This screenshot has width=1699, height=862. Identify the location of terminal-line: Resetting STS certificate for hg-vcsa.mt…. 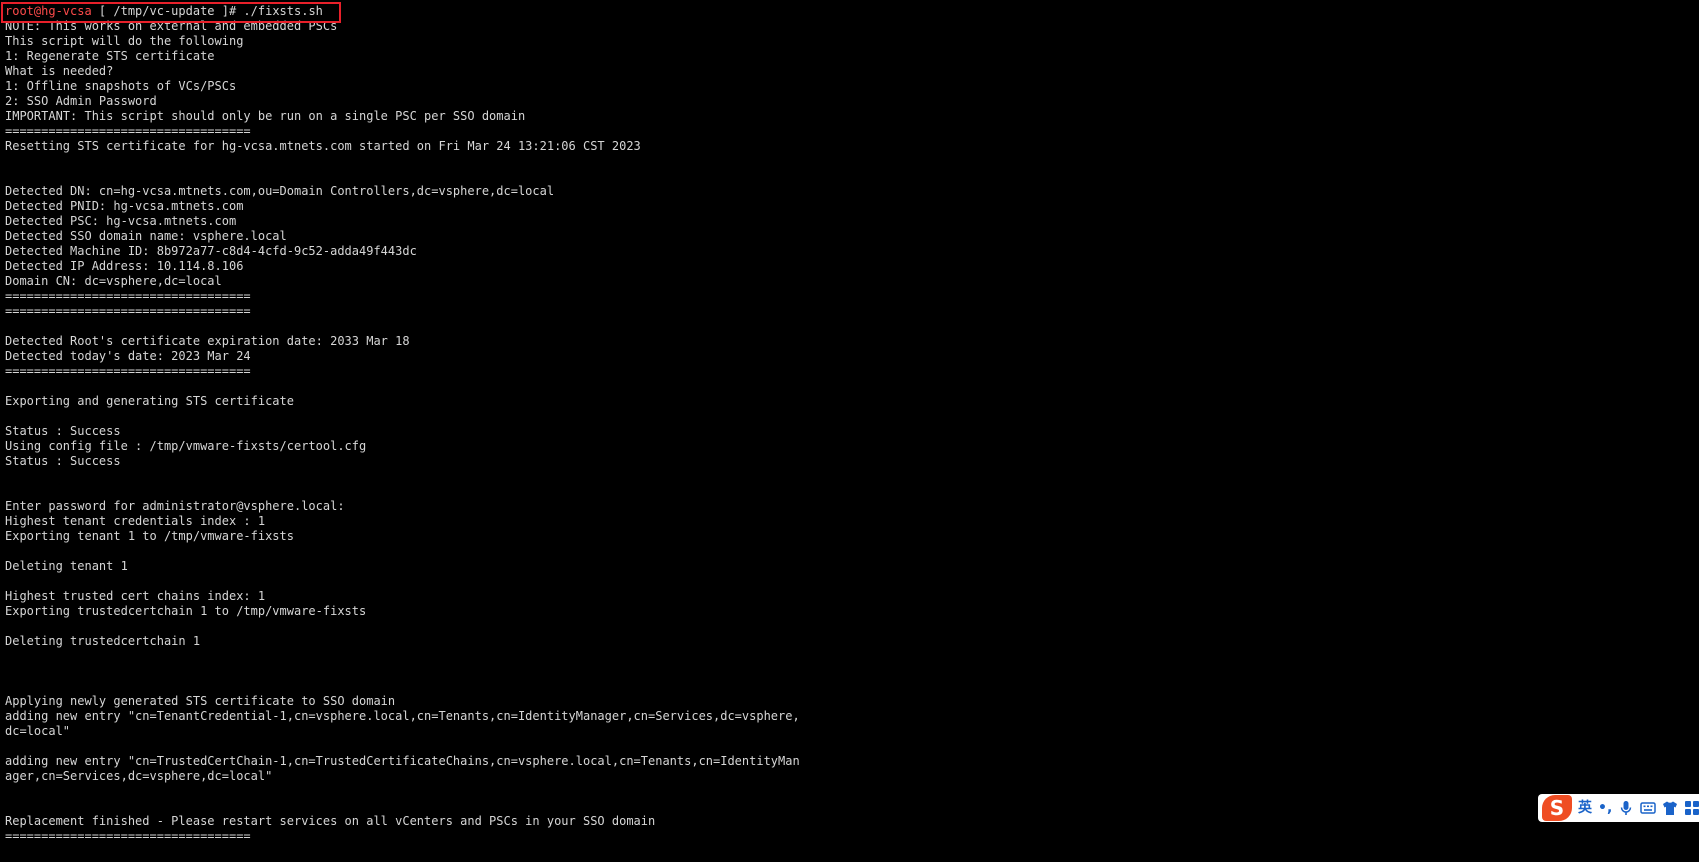
(323, 146).